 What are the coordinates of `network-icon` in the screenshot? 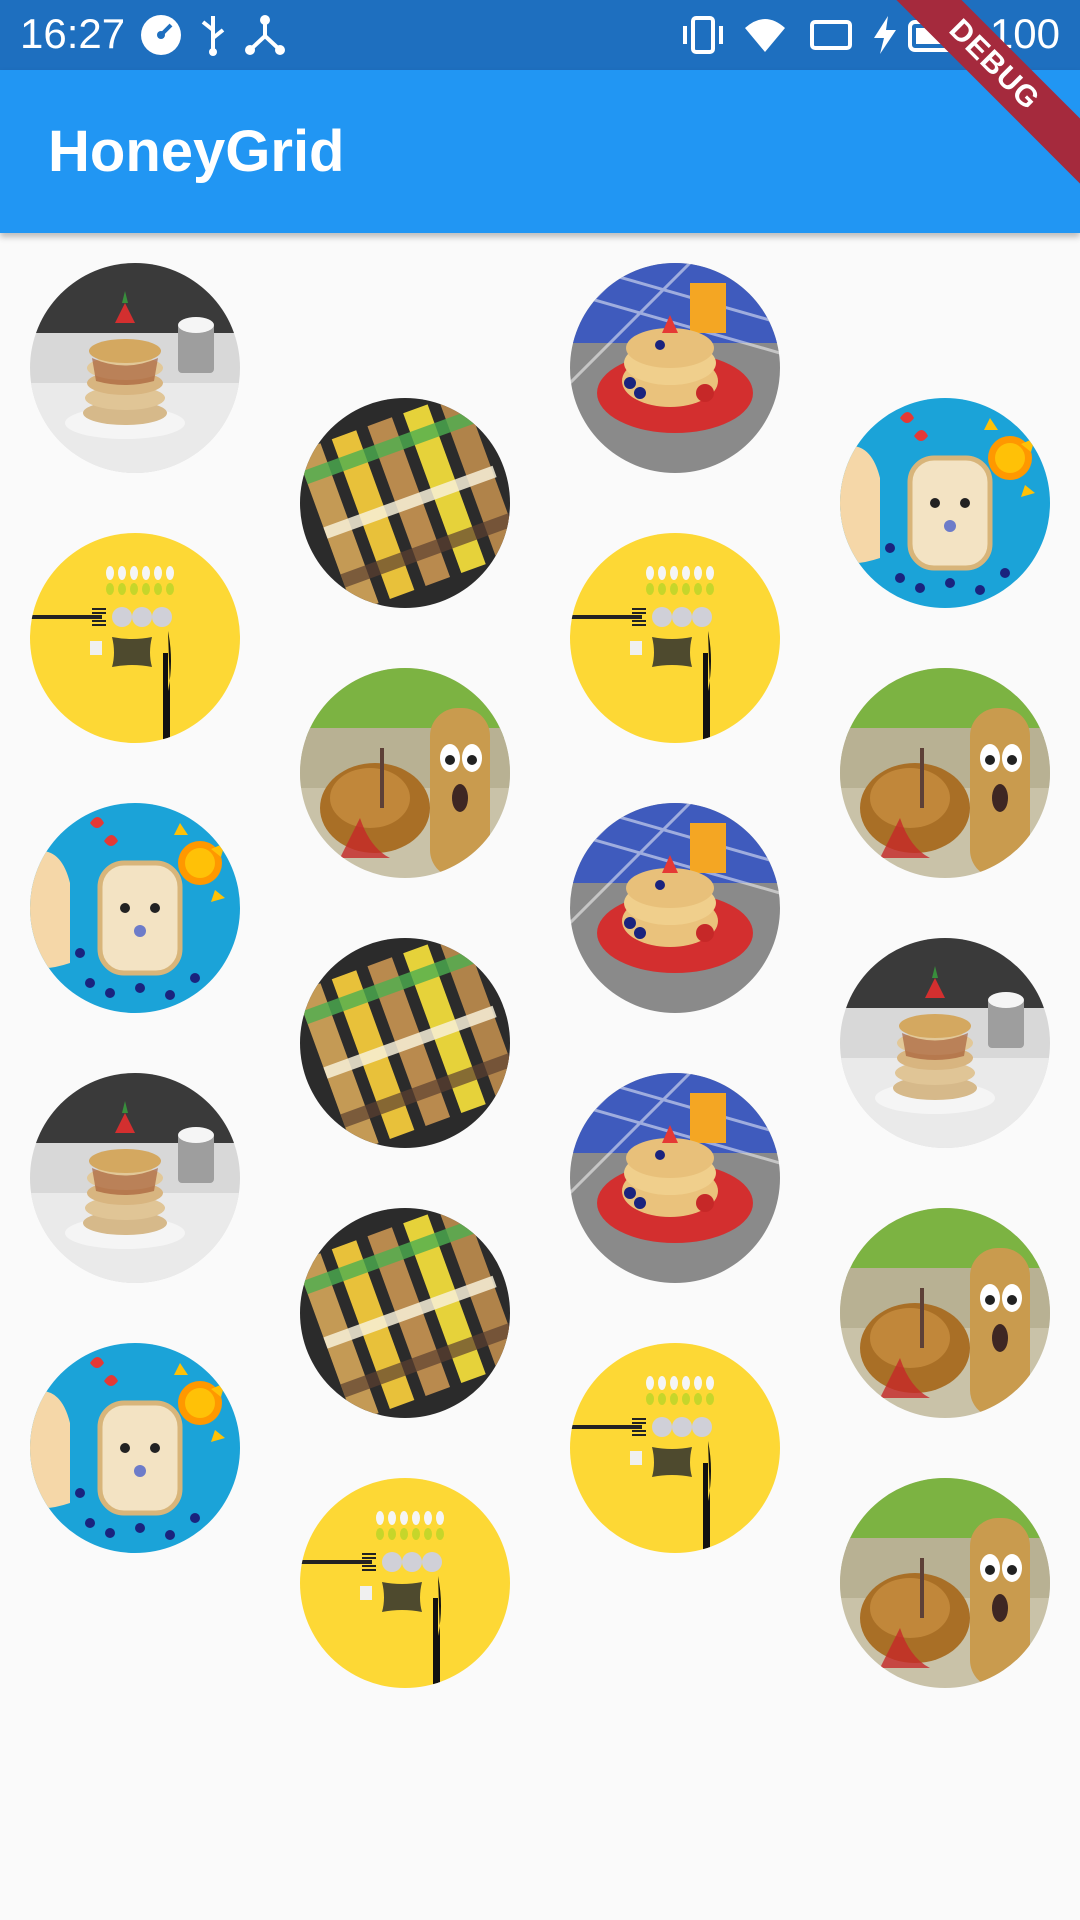 It's located at (265, 35).